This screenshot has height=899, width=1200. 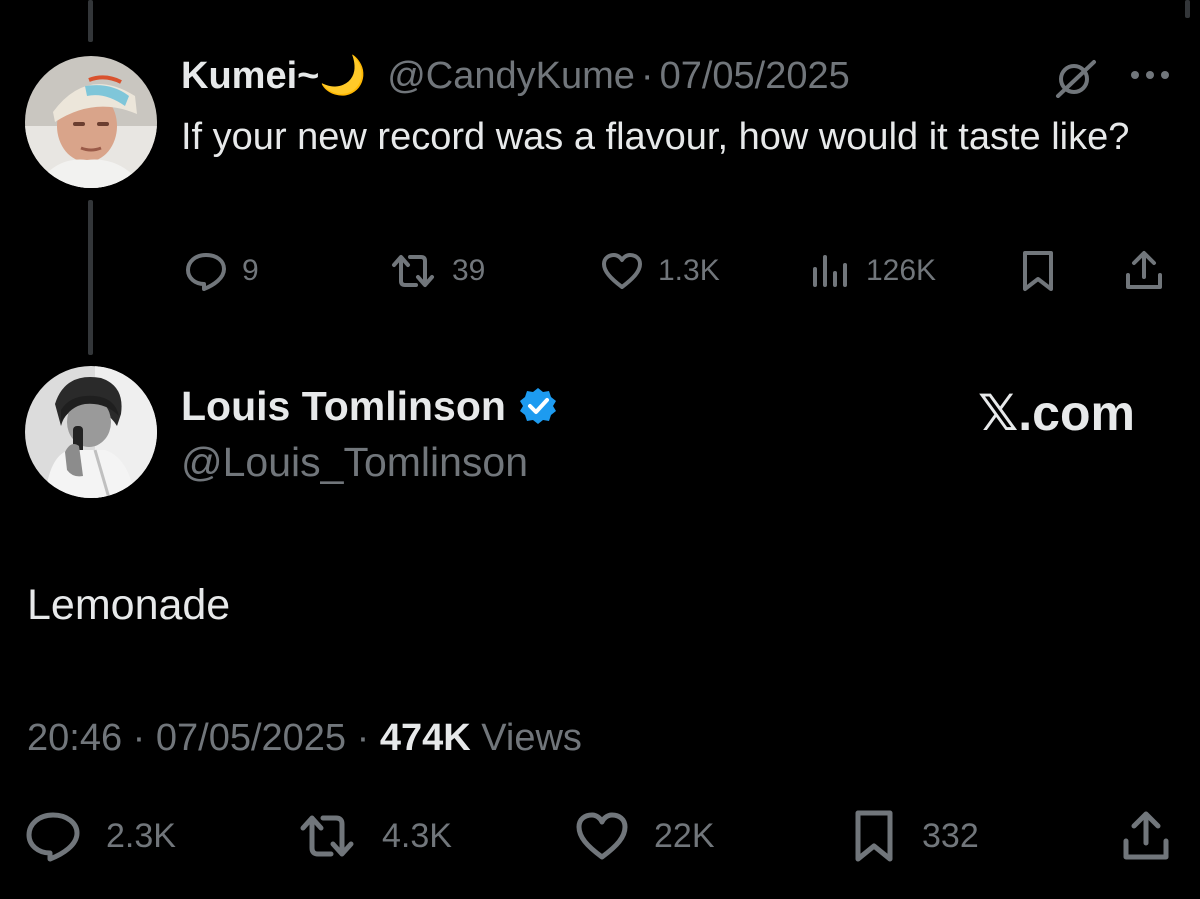 I want to click on share-button-small, so click(x=1144, y=271).